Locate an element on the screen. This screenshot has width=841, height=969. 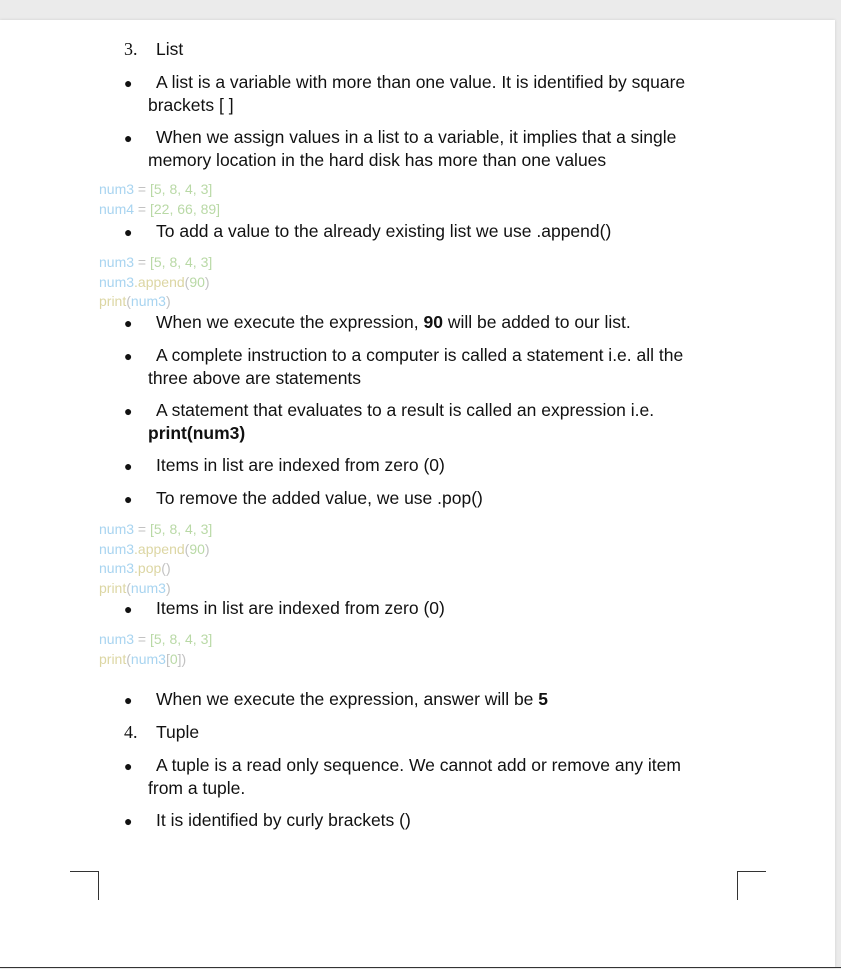
section-title: Tuple is located at coordinates (178, 732).